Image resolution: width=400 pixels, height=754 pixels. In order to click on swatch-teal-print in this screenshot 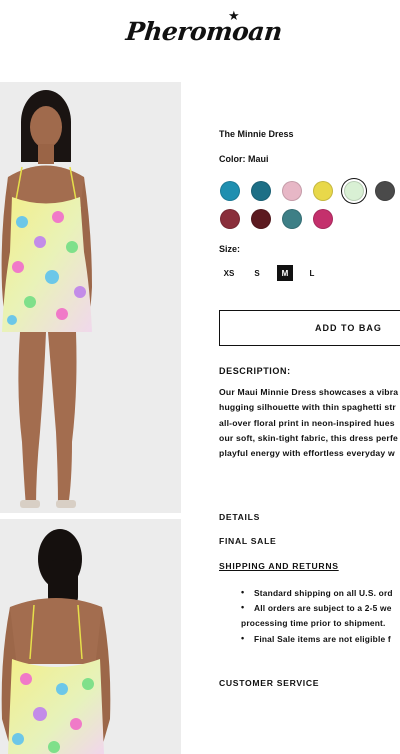, I will do `click(230, 191)`.